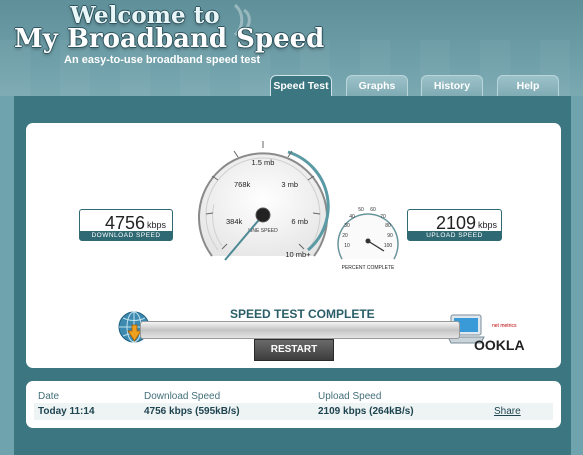 The image size is (583, 455). I want to click on results-header-download: Download Speed, so click(182, 396).